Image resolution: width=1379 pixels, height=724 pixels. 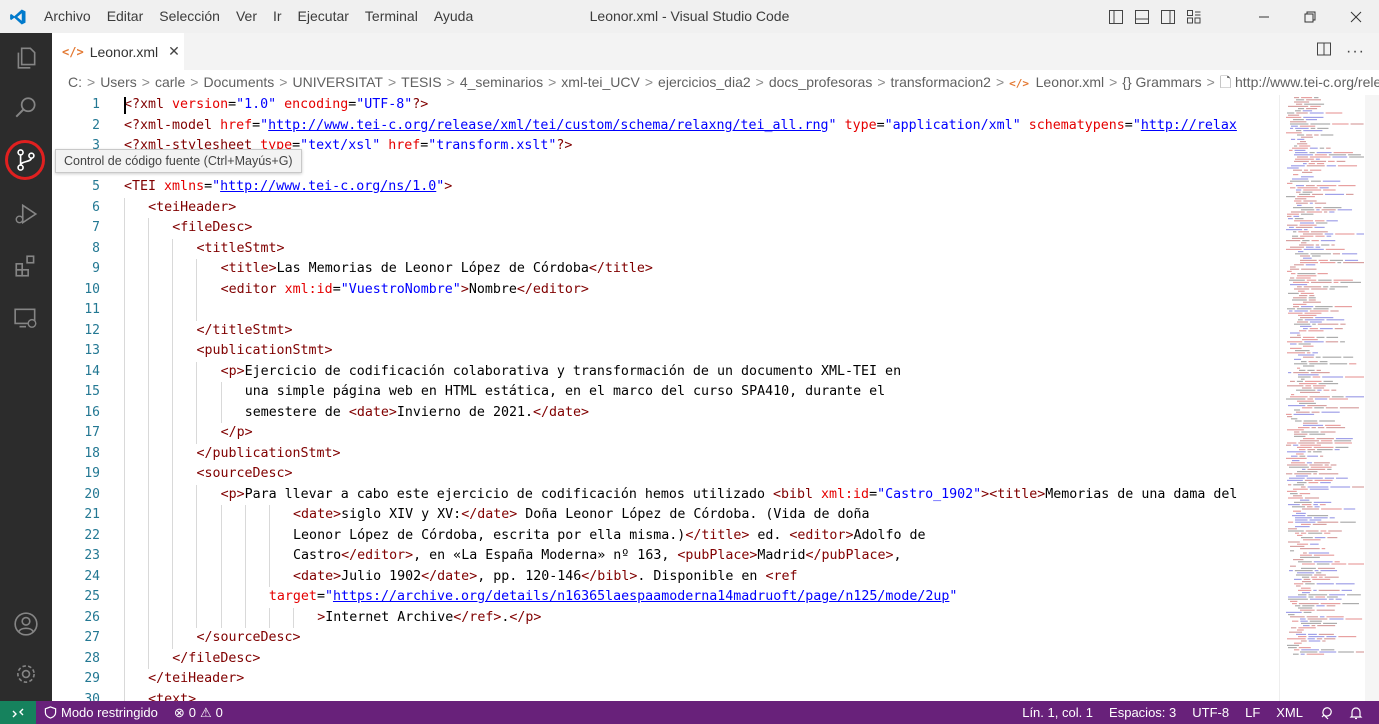 What do you see at coordinates (1326, 713) in the screenshot?
I see `feedback-icon` at bounding box center [1326, 713].